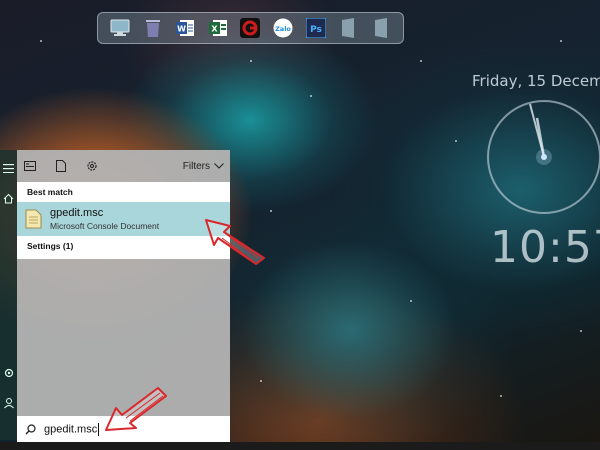 This screenshot has height=450, width=600. What do you see at coordinates (8, 402) in the screenshot?
I see `user-icon` at bounding box center [8, 402].